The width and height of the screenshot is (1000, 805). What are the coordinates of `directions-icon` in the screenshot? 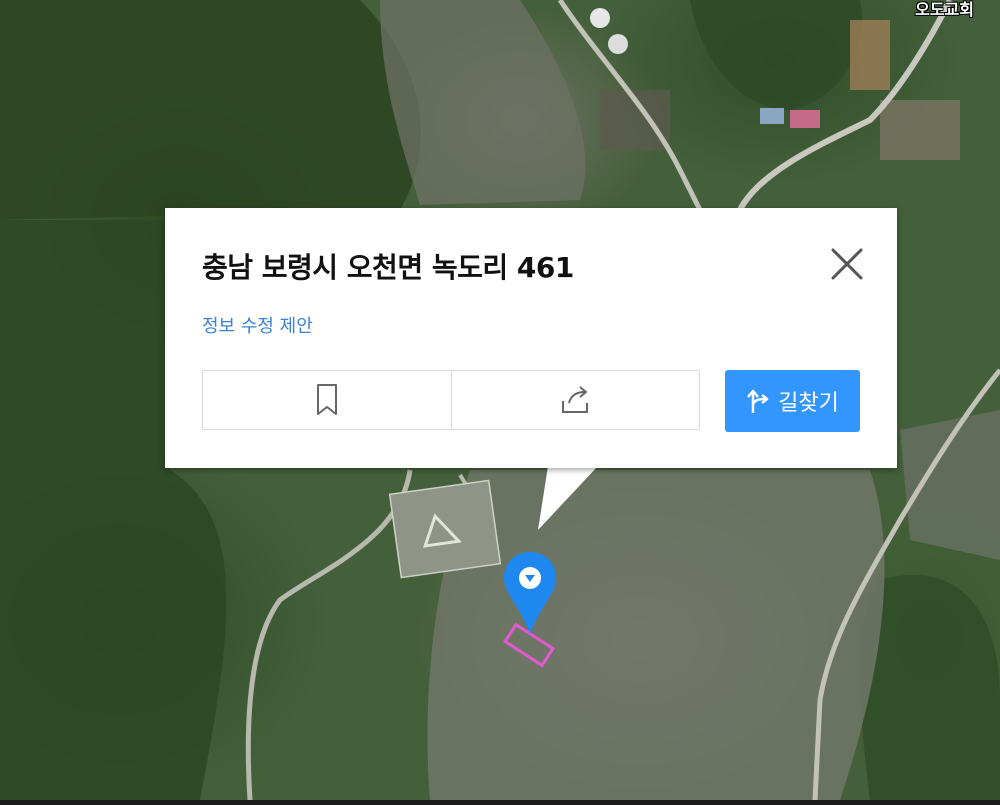 It's located at (758, 401).